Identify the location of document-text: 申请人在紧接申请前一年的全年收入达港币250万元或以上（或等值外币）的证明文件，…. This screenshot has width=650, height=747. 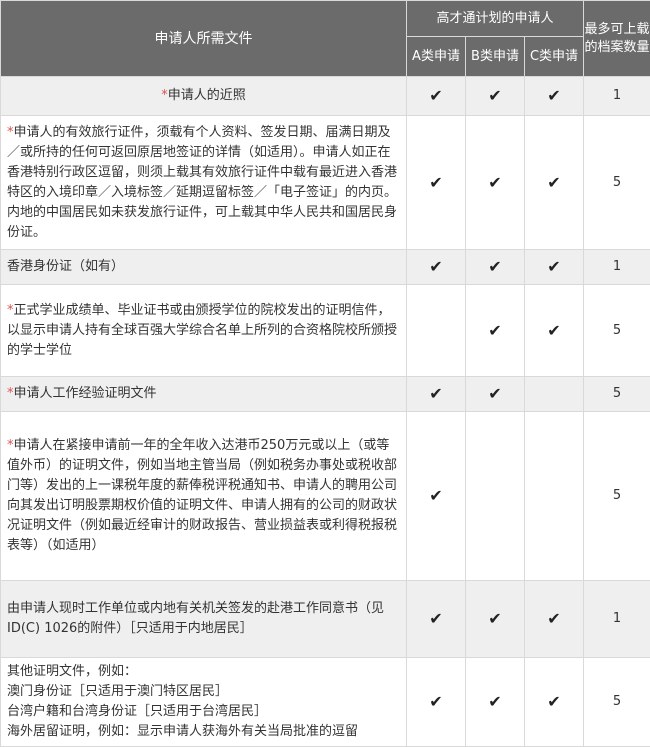
(202, 495).